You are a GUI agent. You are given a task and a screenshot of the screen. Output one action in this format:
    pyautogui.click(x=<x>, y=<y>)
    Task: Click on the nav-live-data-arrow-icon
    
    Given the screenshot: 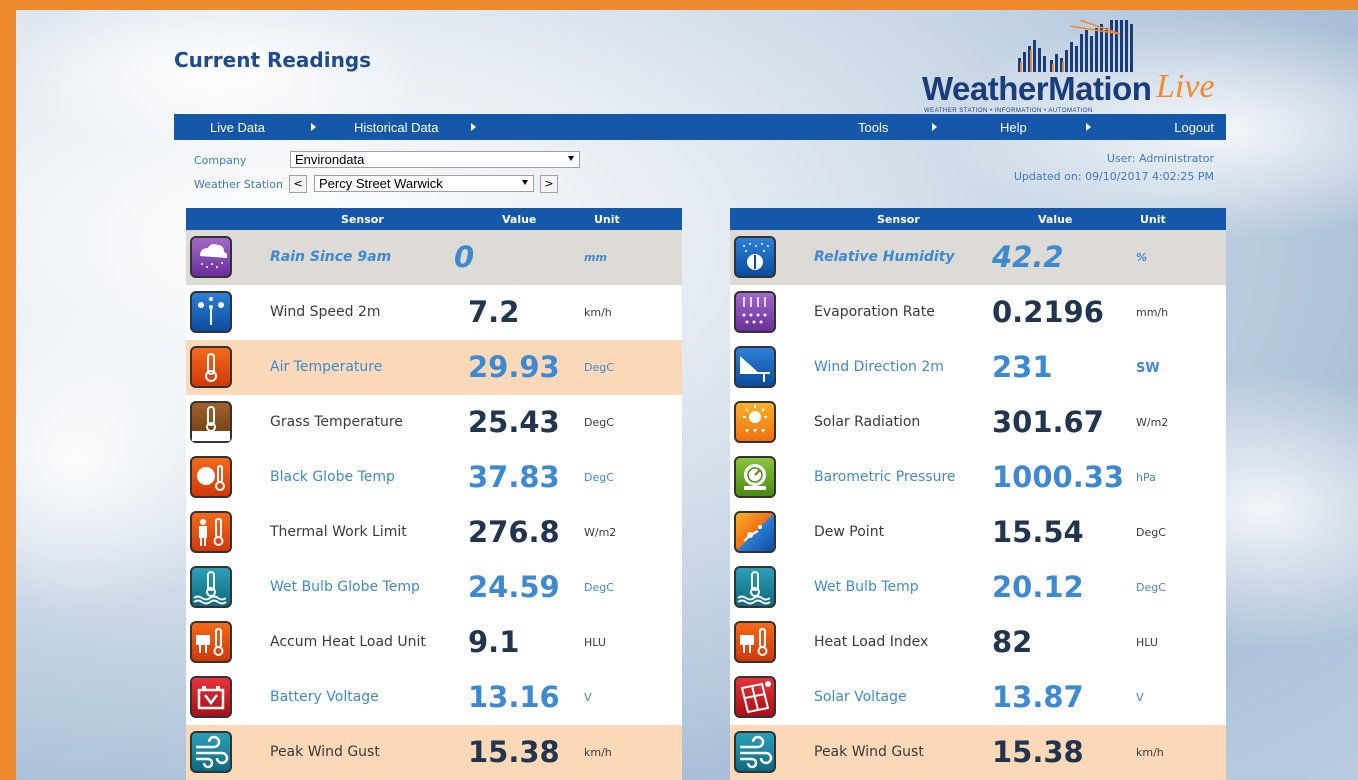 What is the action you would take?
    pyautogui.click(x=313, y=127)
    